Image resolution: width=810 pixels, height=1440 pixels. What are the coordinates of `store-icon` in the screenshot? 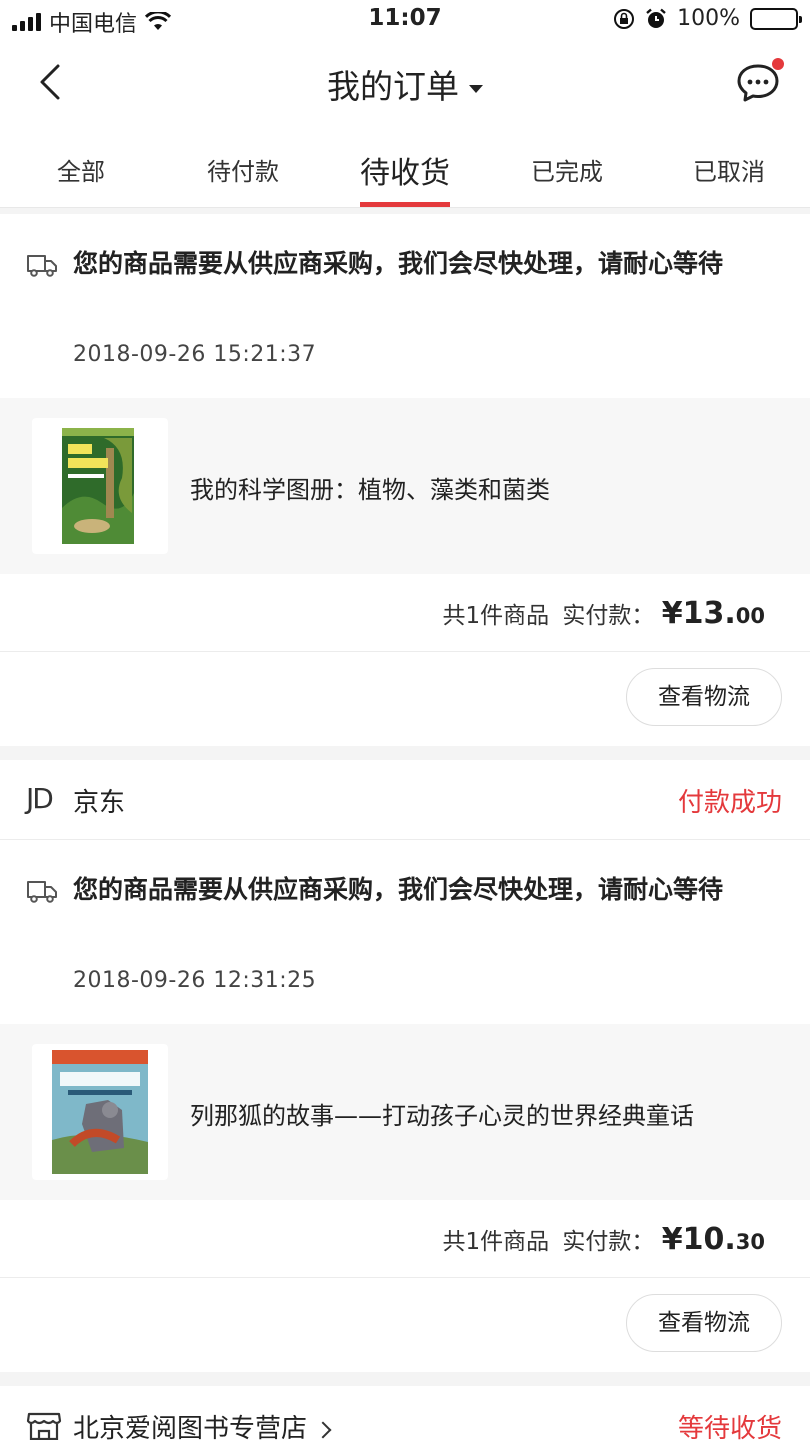 It's located at (44, 1426).